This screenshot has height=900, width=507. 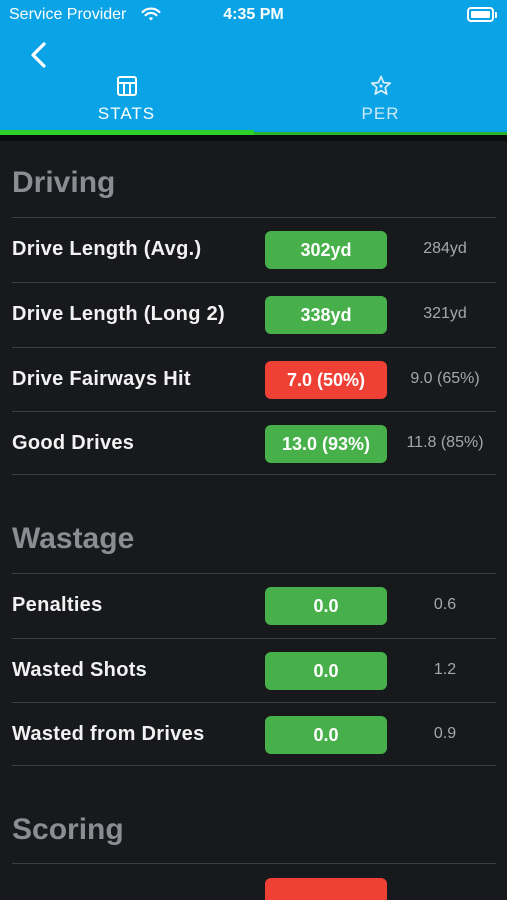 What do you see at coordinates (445, 442) in the screenshot?
I see `stat-compare: 11.8 (85%)` at bounding box center [445, 442].